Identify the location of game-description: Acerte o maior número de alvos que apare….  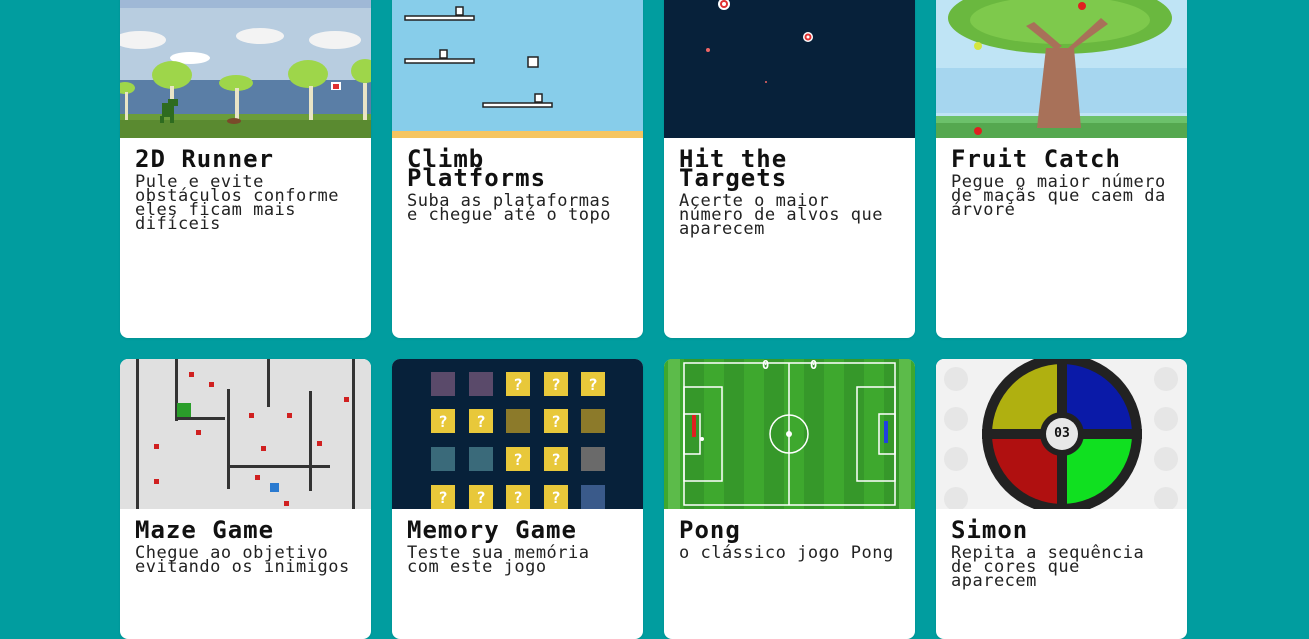
(781, 215).